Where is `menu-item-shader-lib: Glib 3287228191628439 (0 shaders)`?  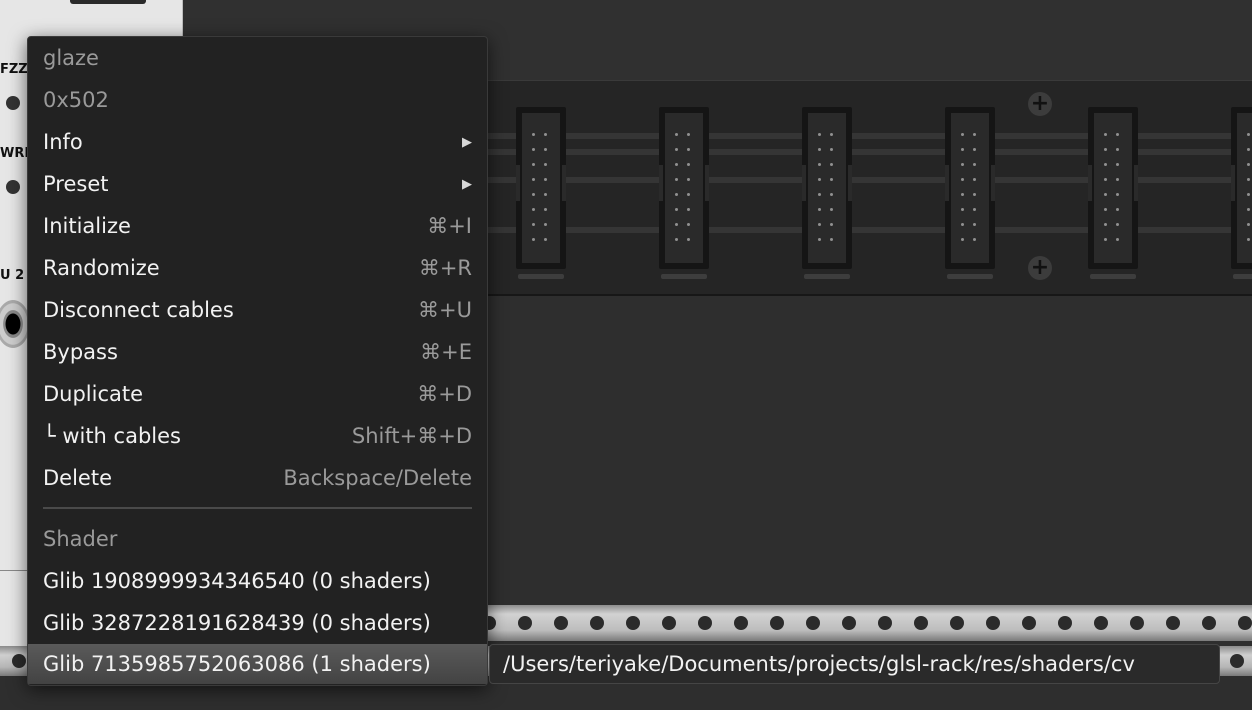
menu-item-shader-lib: Glib 3287228191628439 (0 shaders) is located at coordinates (257, 623).